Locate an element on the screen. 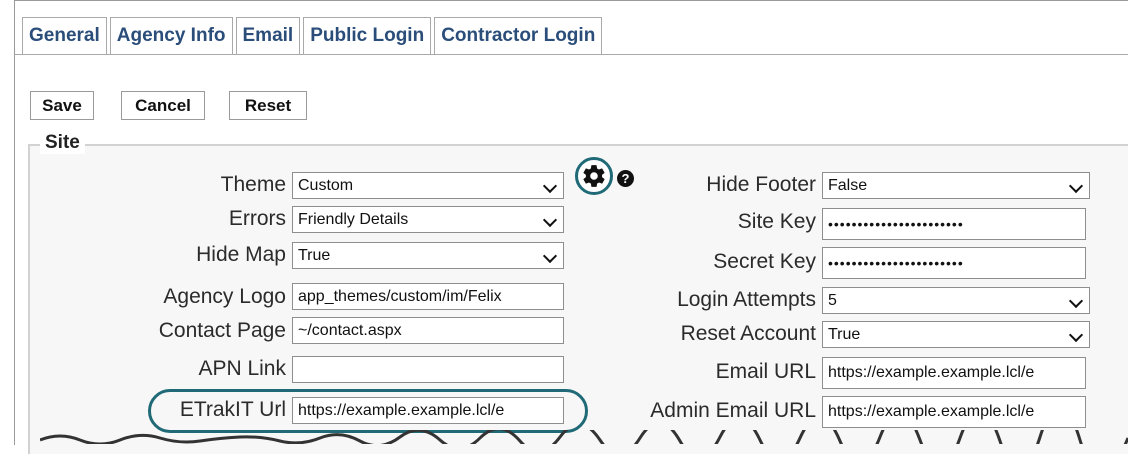 The image size is (1128, 454). hide-map-value: True is located at coordinates (314, 255).